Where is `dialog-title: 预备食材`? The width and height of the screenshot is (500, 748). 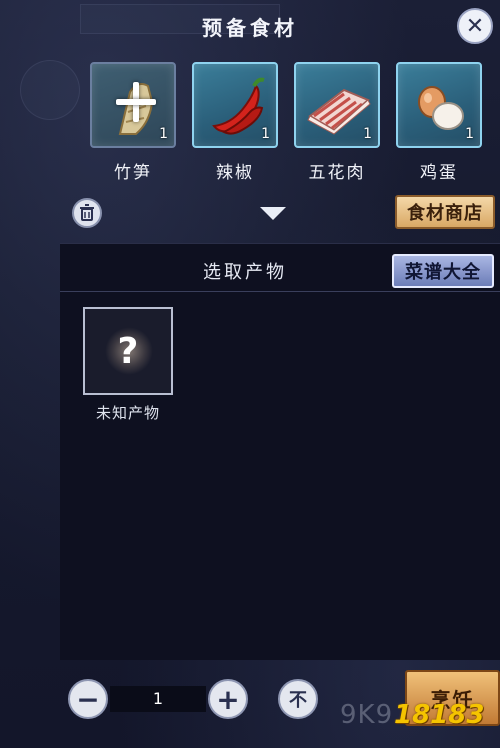
dialog-title: 预备食材 is located at coordinates (250, 28).